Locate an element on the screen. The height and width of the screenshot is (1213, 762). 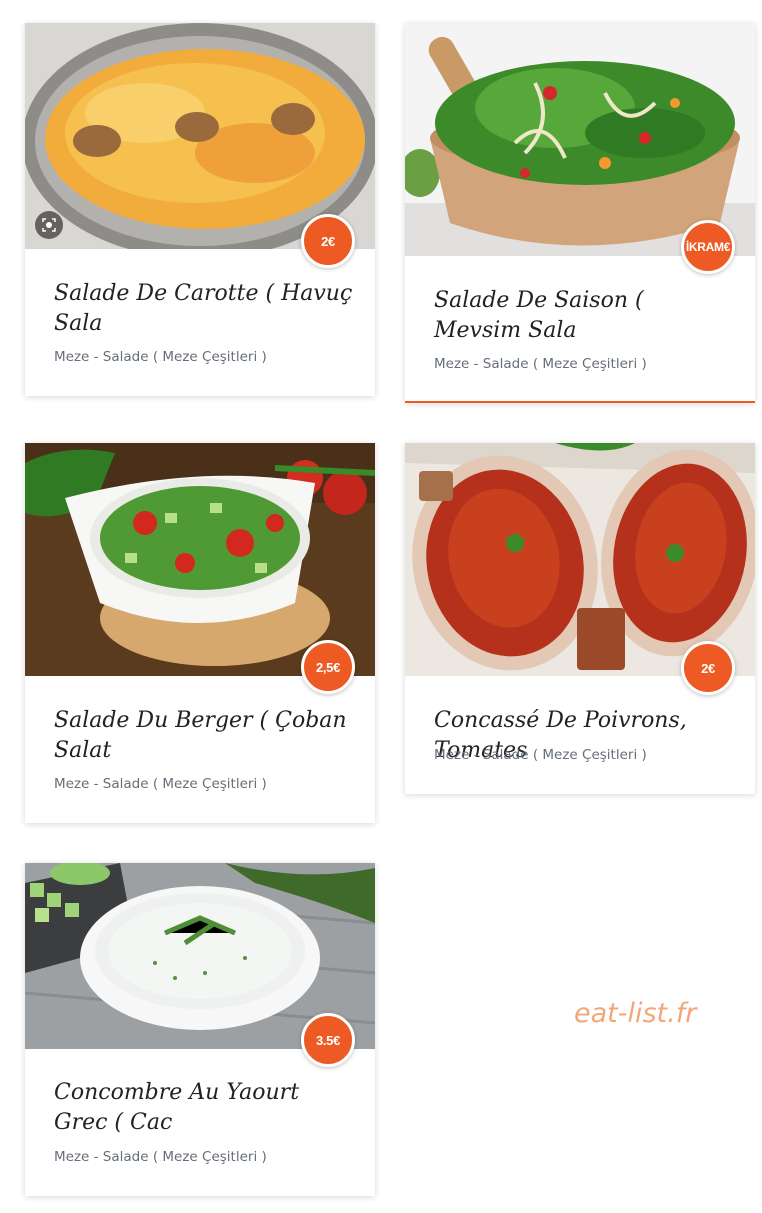
visual-search-icon is located at coordinates (49, 225).